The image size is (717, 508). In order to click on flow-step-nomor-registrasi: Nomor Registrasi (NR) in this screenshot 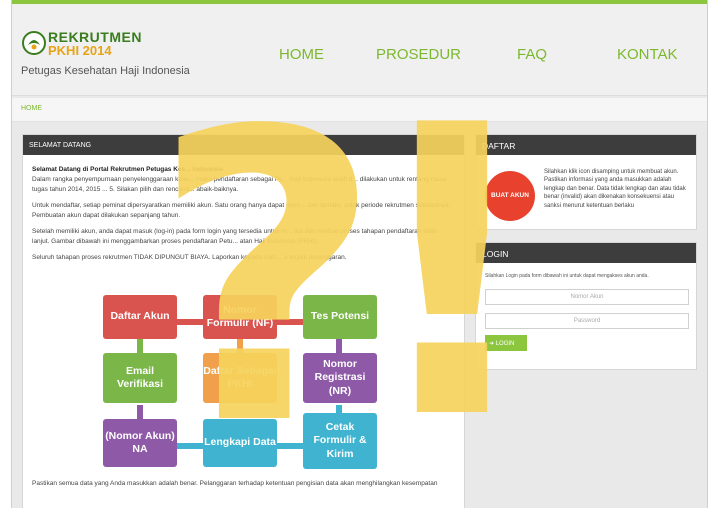, I will do `click(340, 378)`.